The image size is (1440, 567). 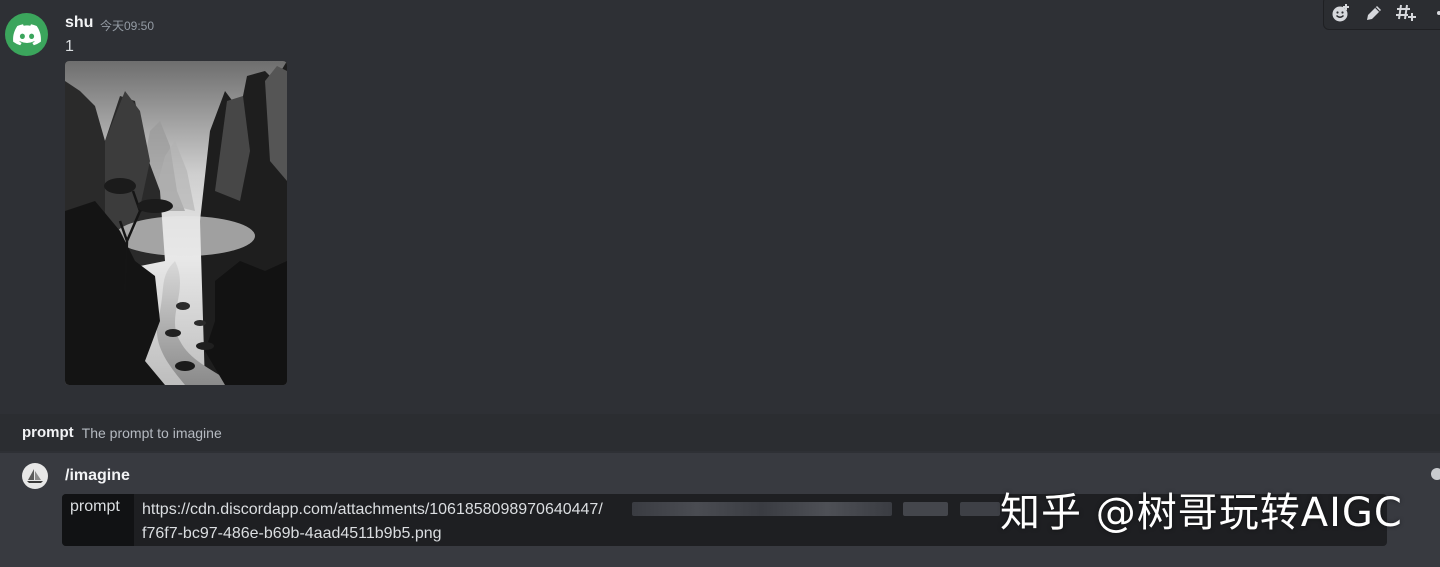 I want to click on command-name: /imagine, so click(x=97, y=475).